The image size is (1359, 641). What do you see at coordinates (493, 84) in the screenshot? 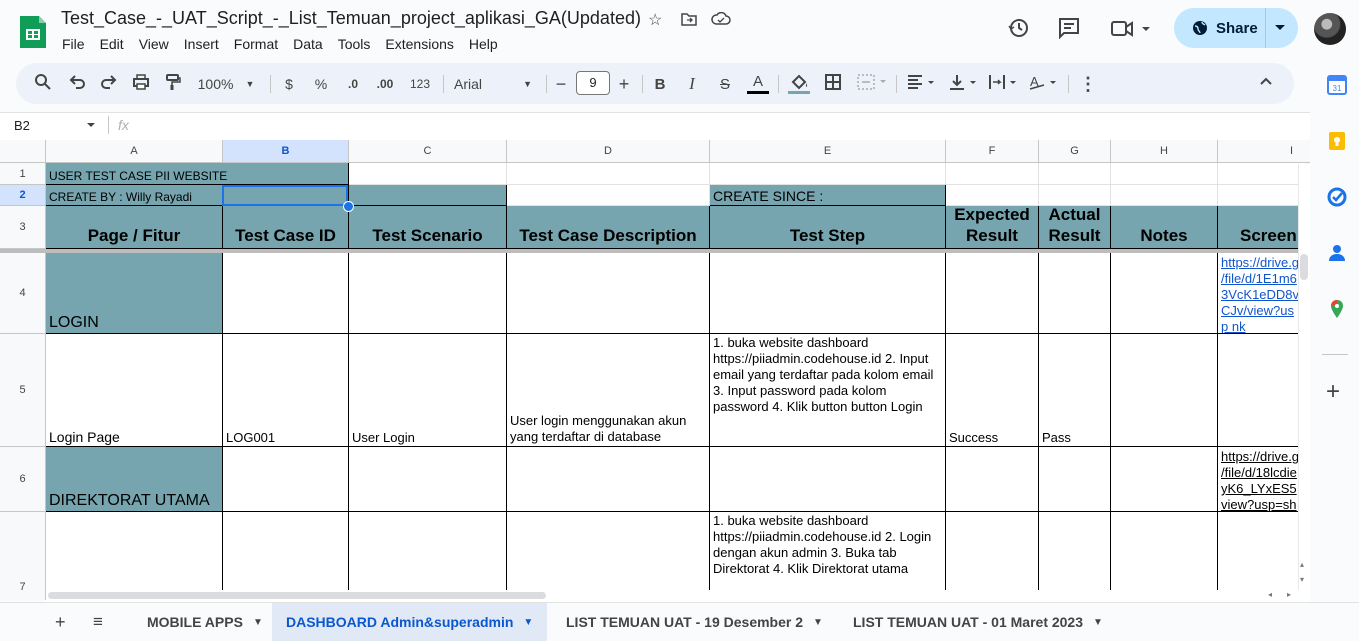
I see `font-select: Arial ▼` at bounding box center [493, 84].